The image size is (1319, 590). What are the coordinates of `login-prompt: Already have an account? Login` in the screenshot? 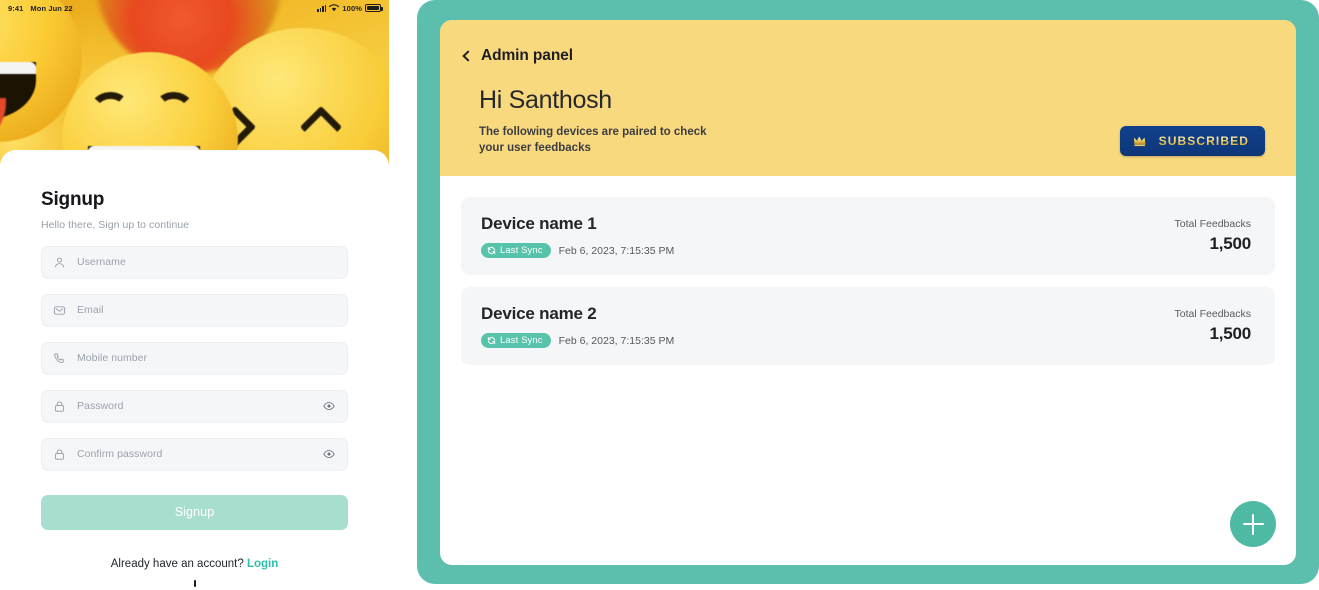 It's located at (194, 564).